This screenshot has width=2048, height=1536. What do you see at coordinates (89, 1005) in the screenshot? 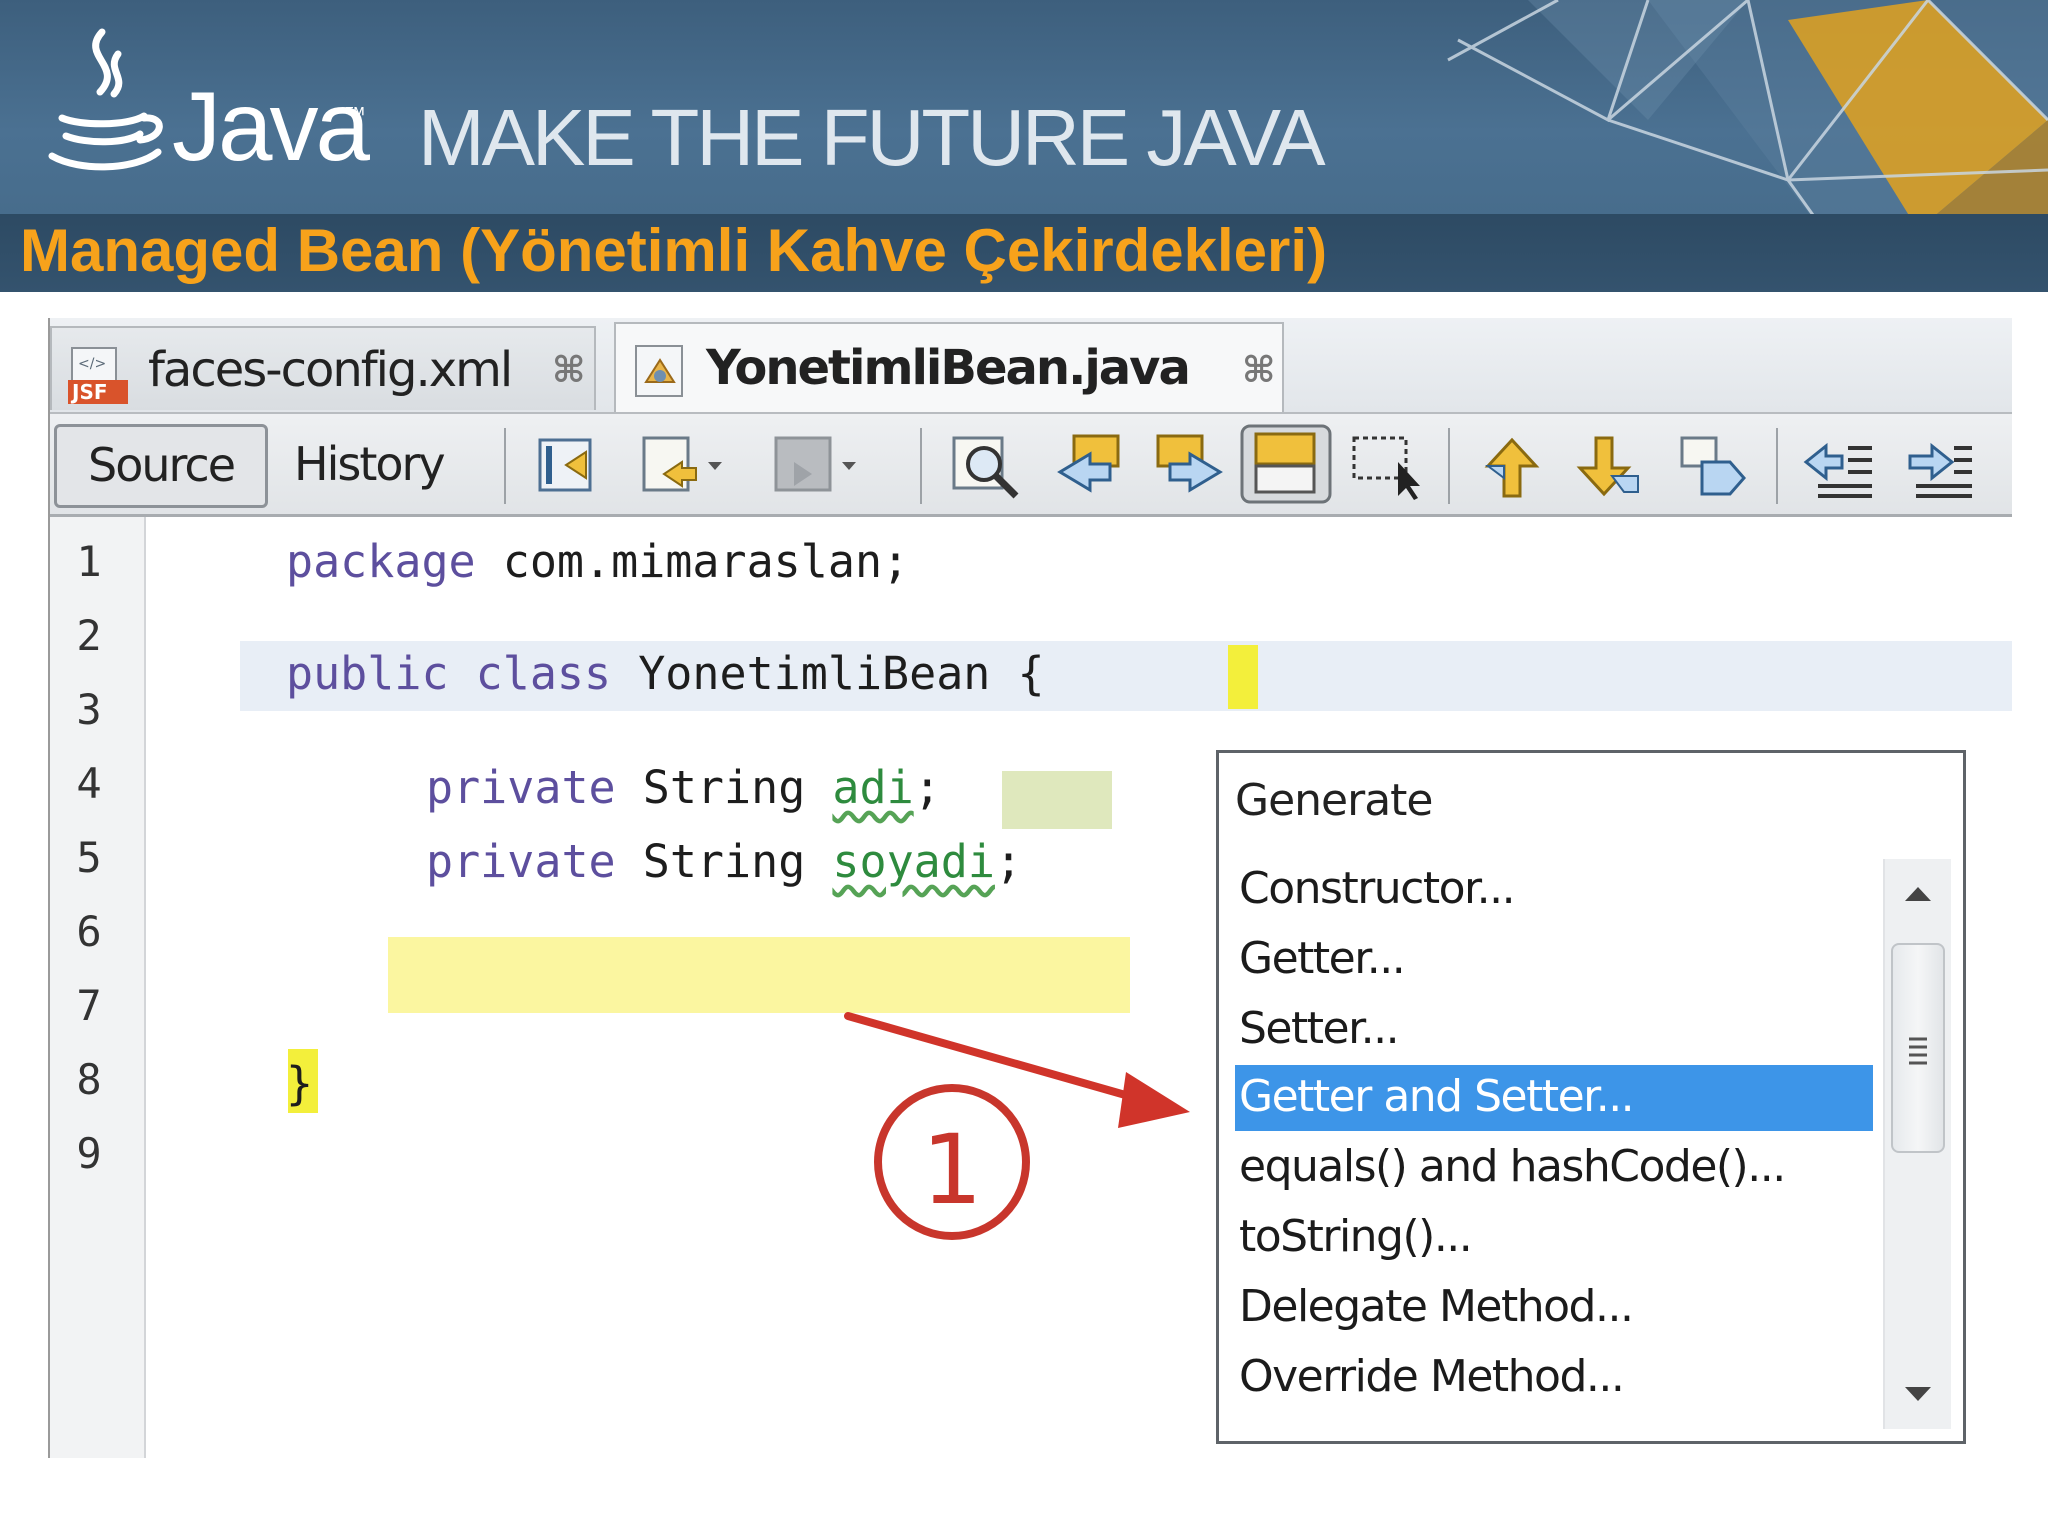
I see `line-number: 7` at bounding box center [89, 1005].